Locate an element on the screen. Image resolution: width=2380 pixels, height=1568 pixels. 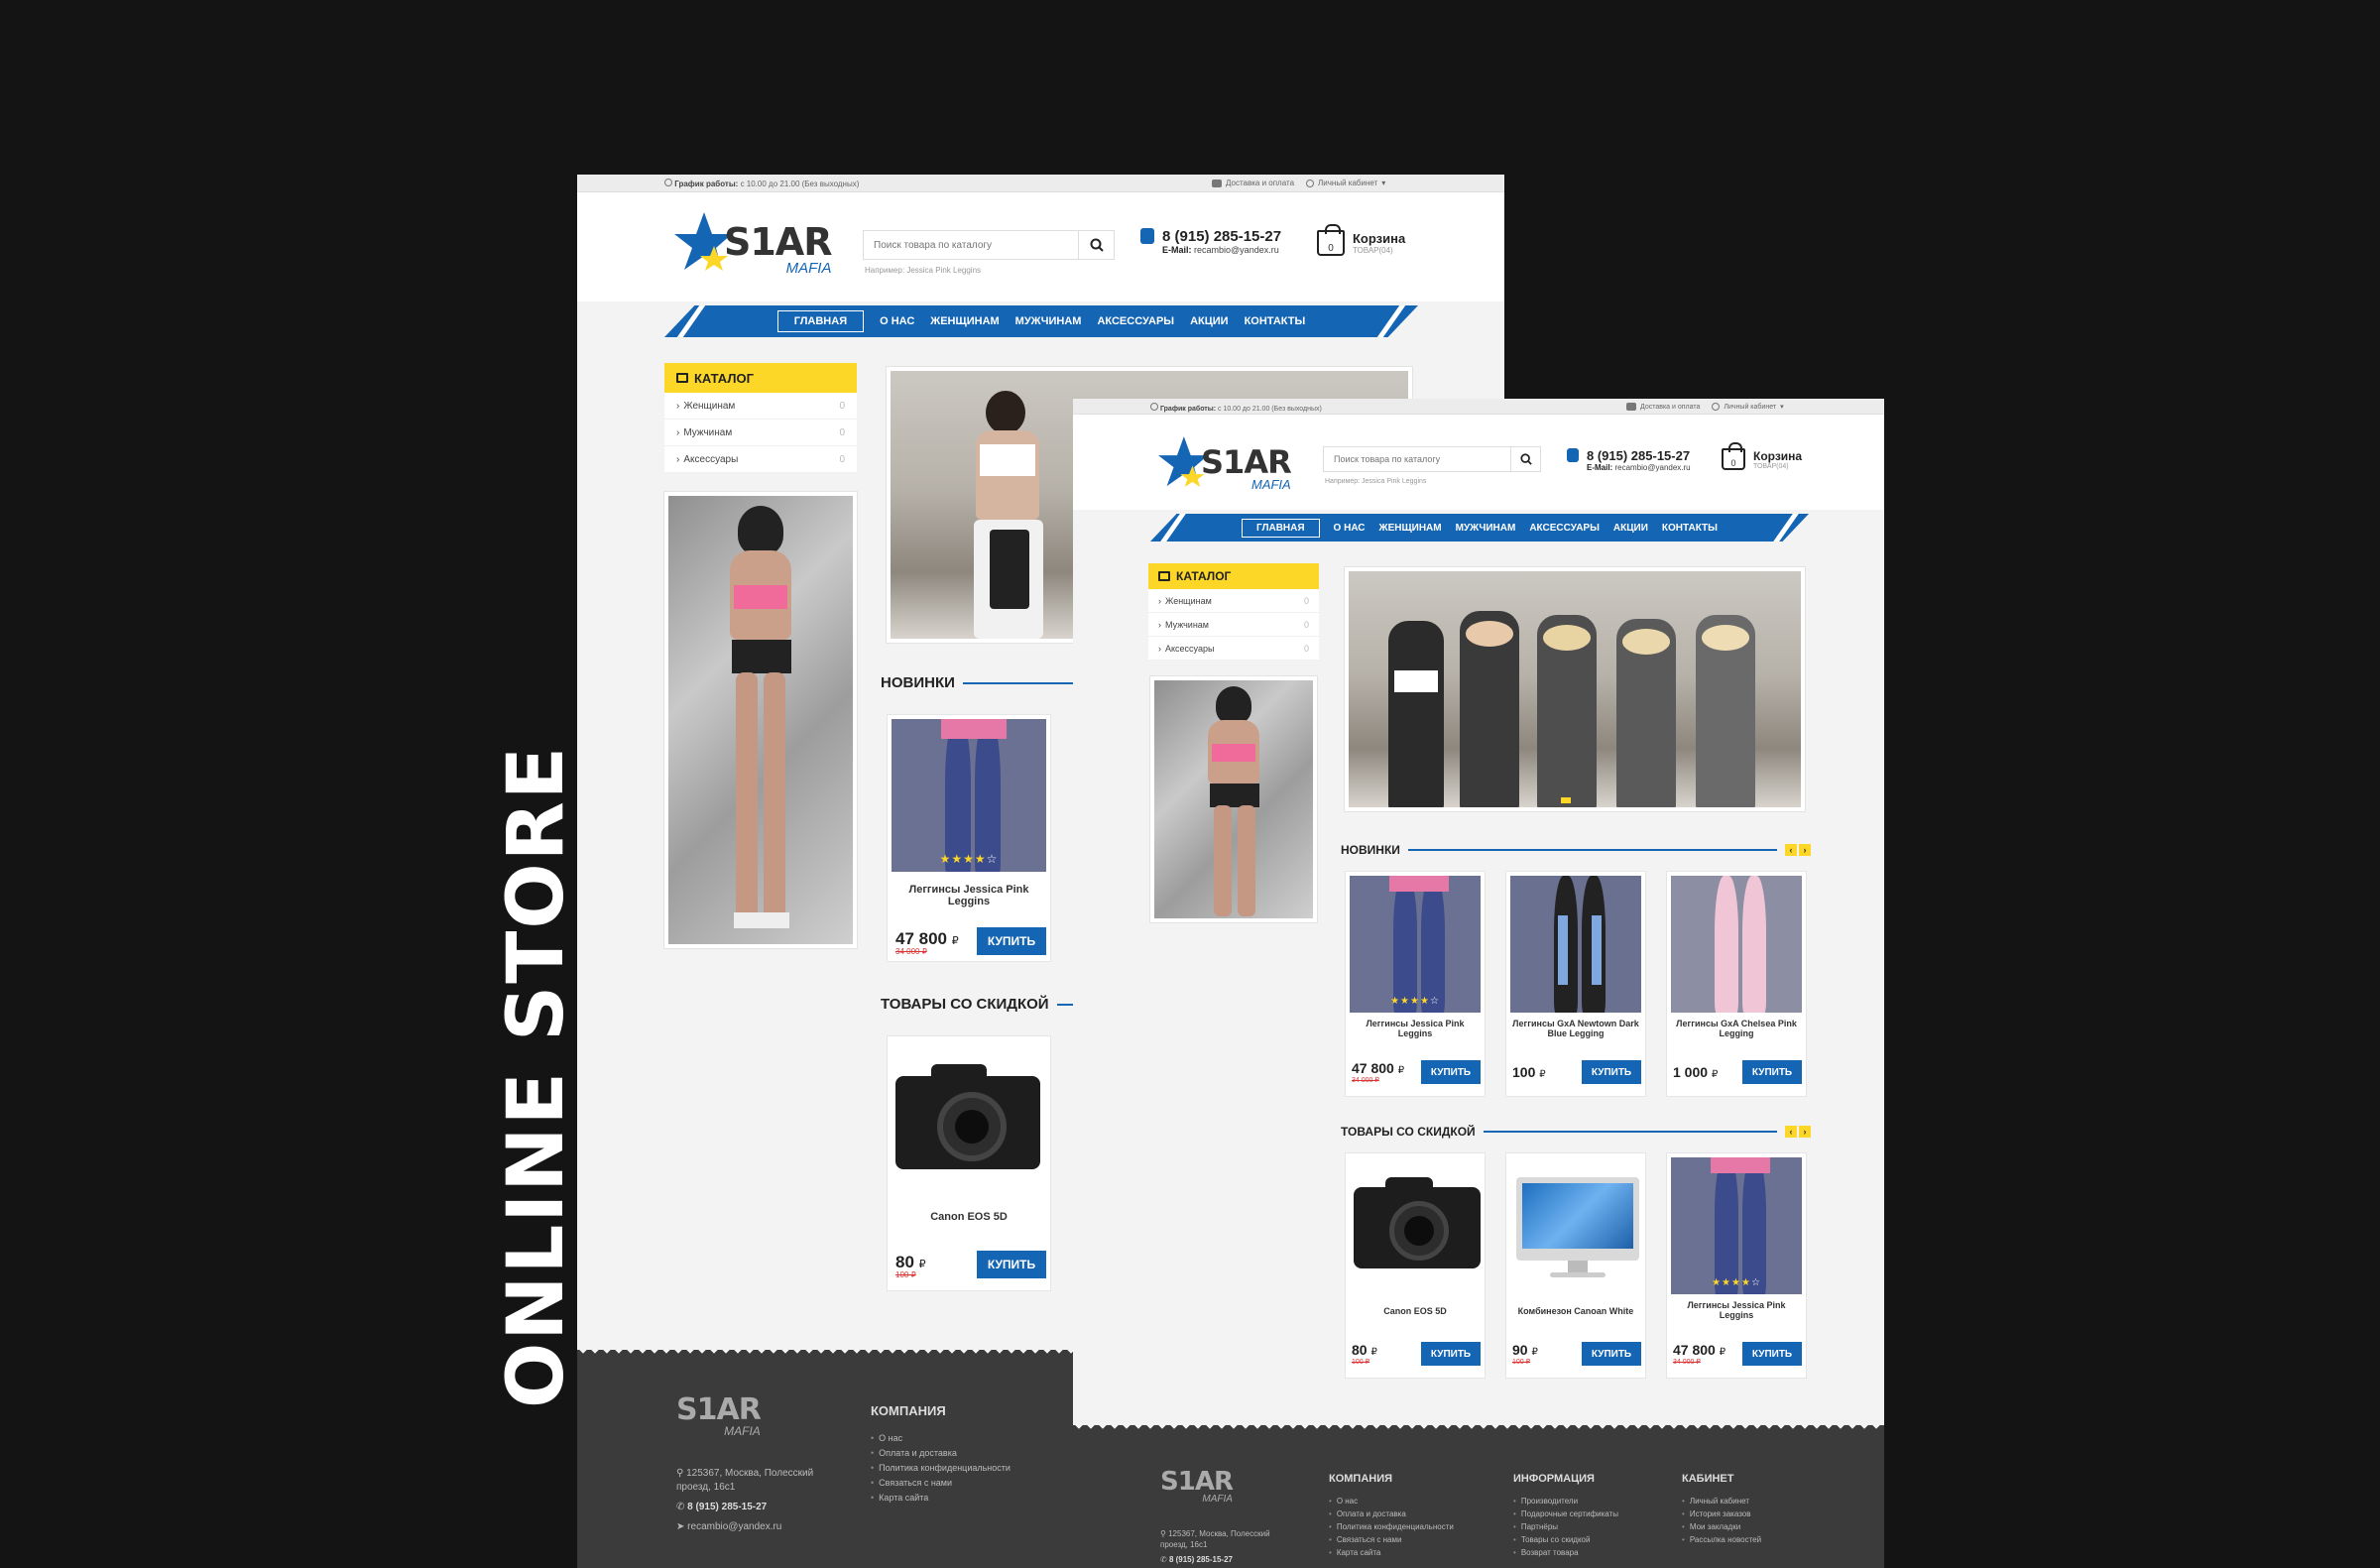
footer-link: Рассылка новостей is located at coordinates (1721, 1539).